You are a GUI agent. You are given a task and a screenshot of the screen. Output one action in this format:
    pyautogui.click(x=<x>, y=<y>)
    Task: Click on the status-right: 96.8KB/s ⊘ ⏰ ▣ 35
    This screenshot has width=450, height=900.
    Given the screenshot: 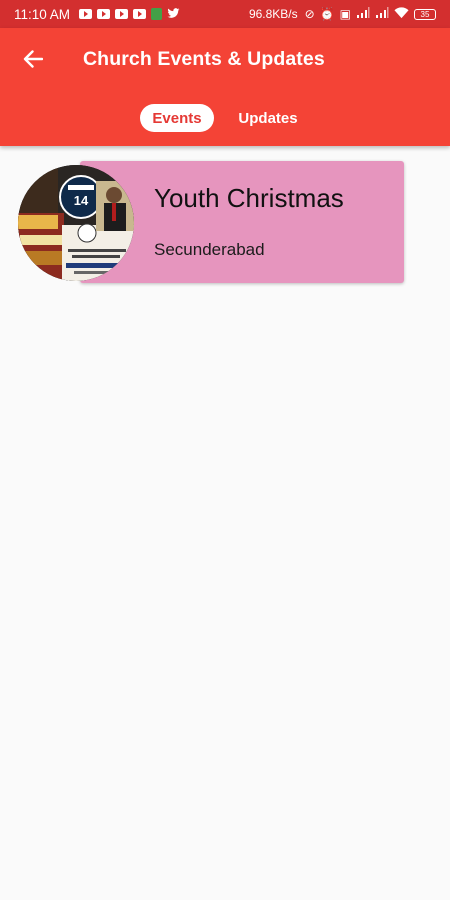 What is the action you would take?
    pyautogui.click(x=342, y=14)
    